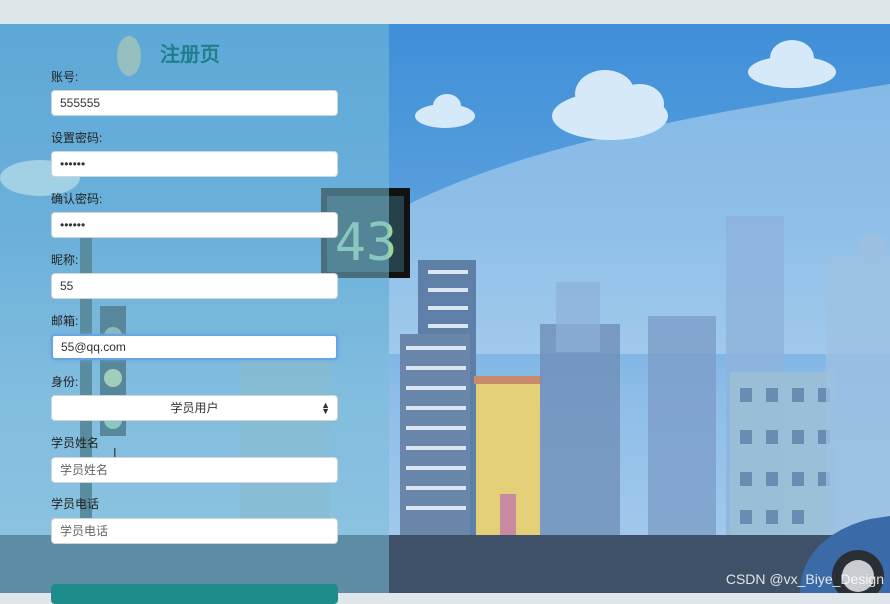  I want to click on account-input, so click(194, 103).